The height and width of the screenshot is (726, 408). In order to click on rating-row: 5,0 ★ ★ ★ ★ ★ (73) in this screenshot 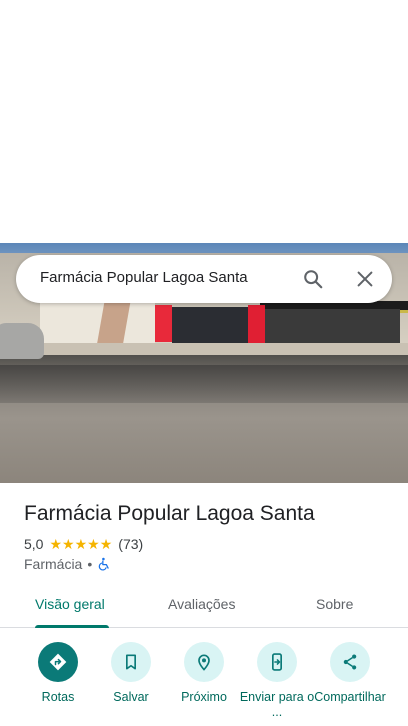, I will do `click(83, 544)`.